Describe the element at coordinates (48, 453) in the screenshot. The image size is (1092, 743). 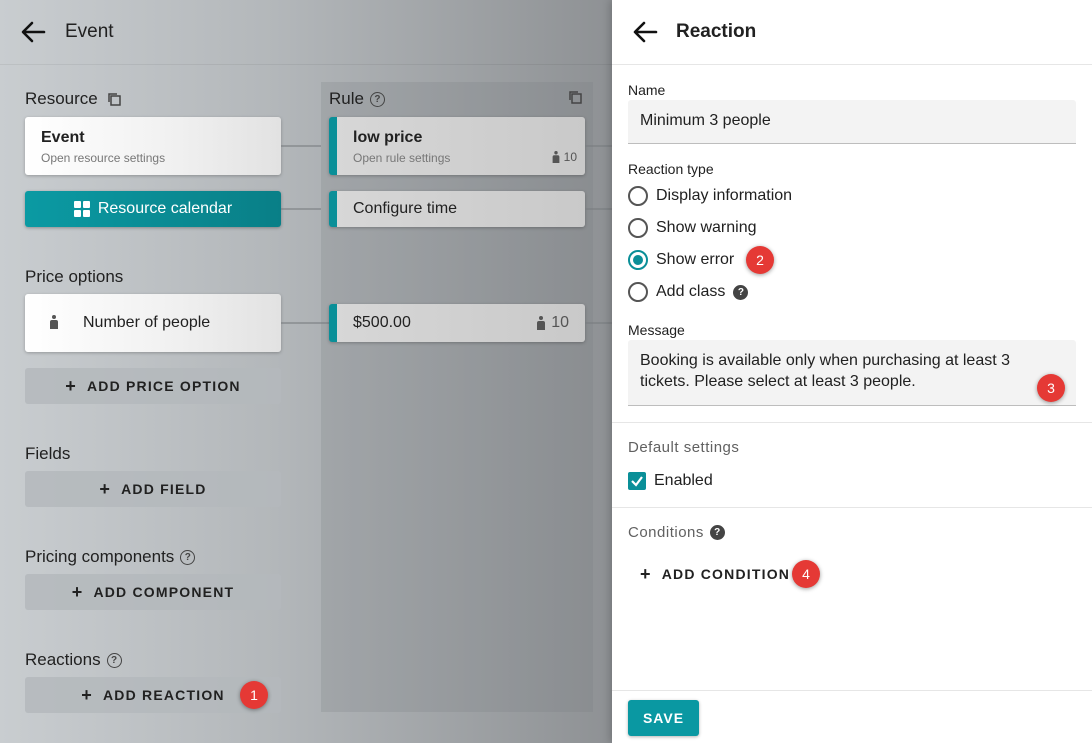
I see `fields-label: Fields` at that location.